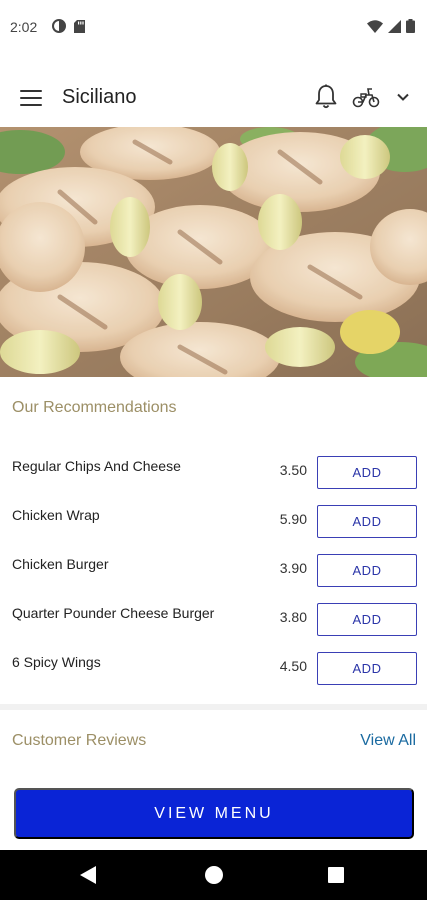  I want to click on delivery-mode-selector, so click(382, 97).